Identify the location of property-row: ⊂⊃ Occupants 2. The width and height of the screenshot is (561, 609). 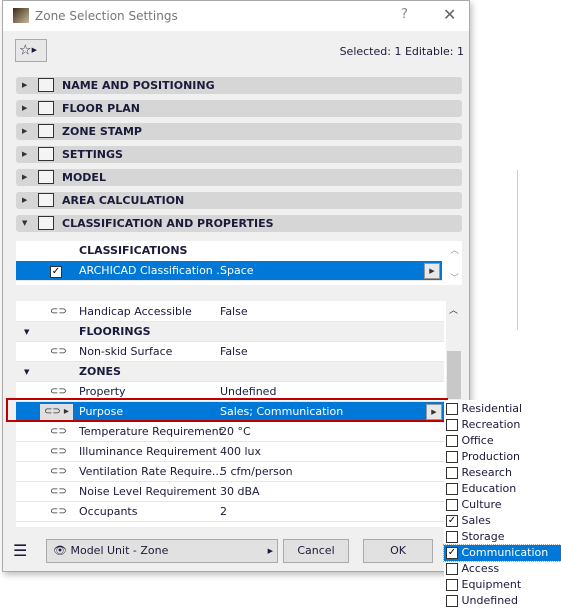
(230, 512).